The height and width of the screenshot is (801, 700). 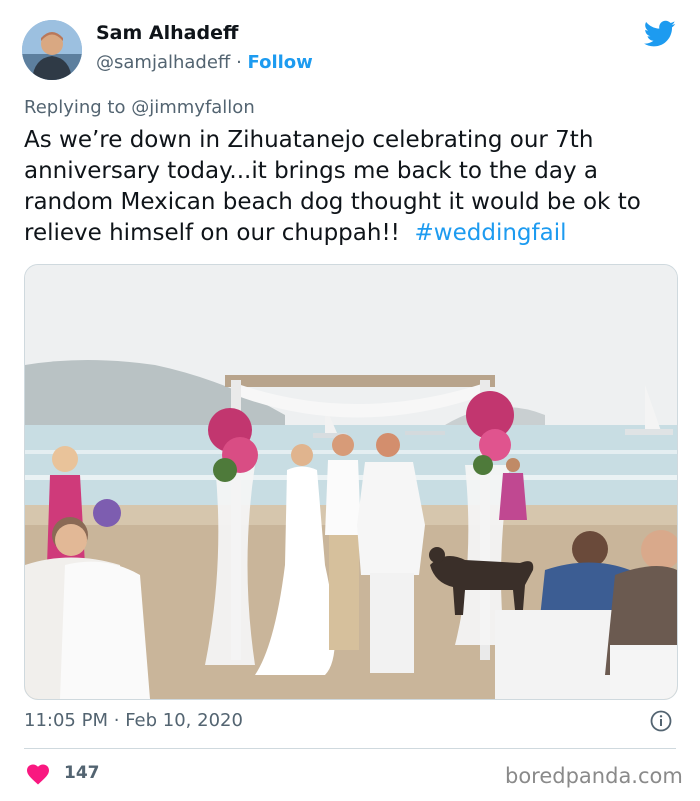 What do you see at coordinates (75, 107) in the screenshot?
I see `reply-prefix: Replying to` at bounding box center [75, 107].